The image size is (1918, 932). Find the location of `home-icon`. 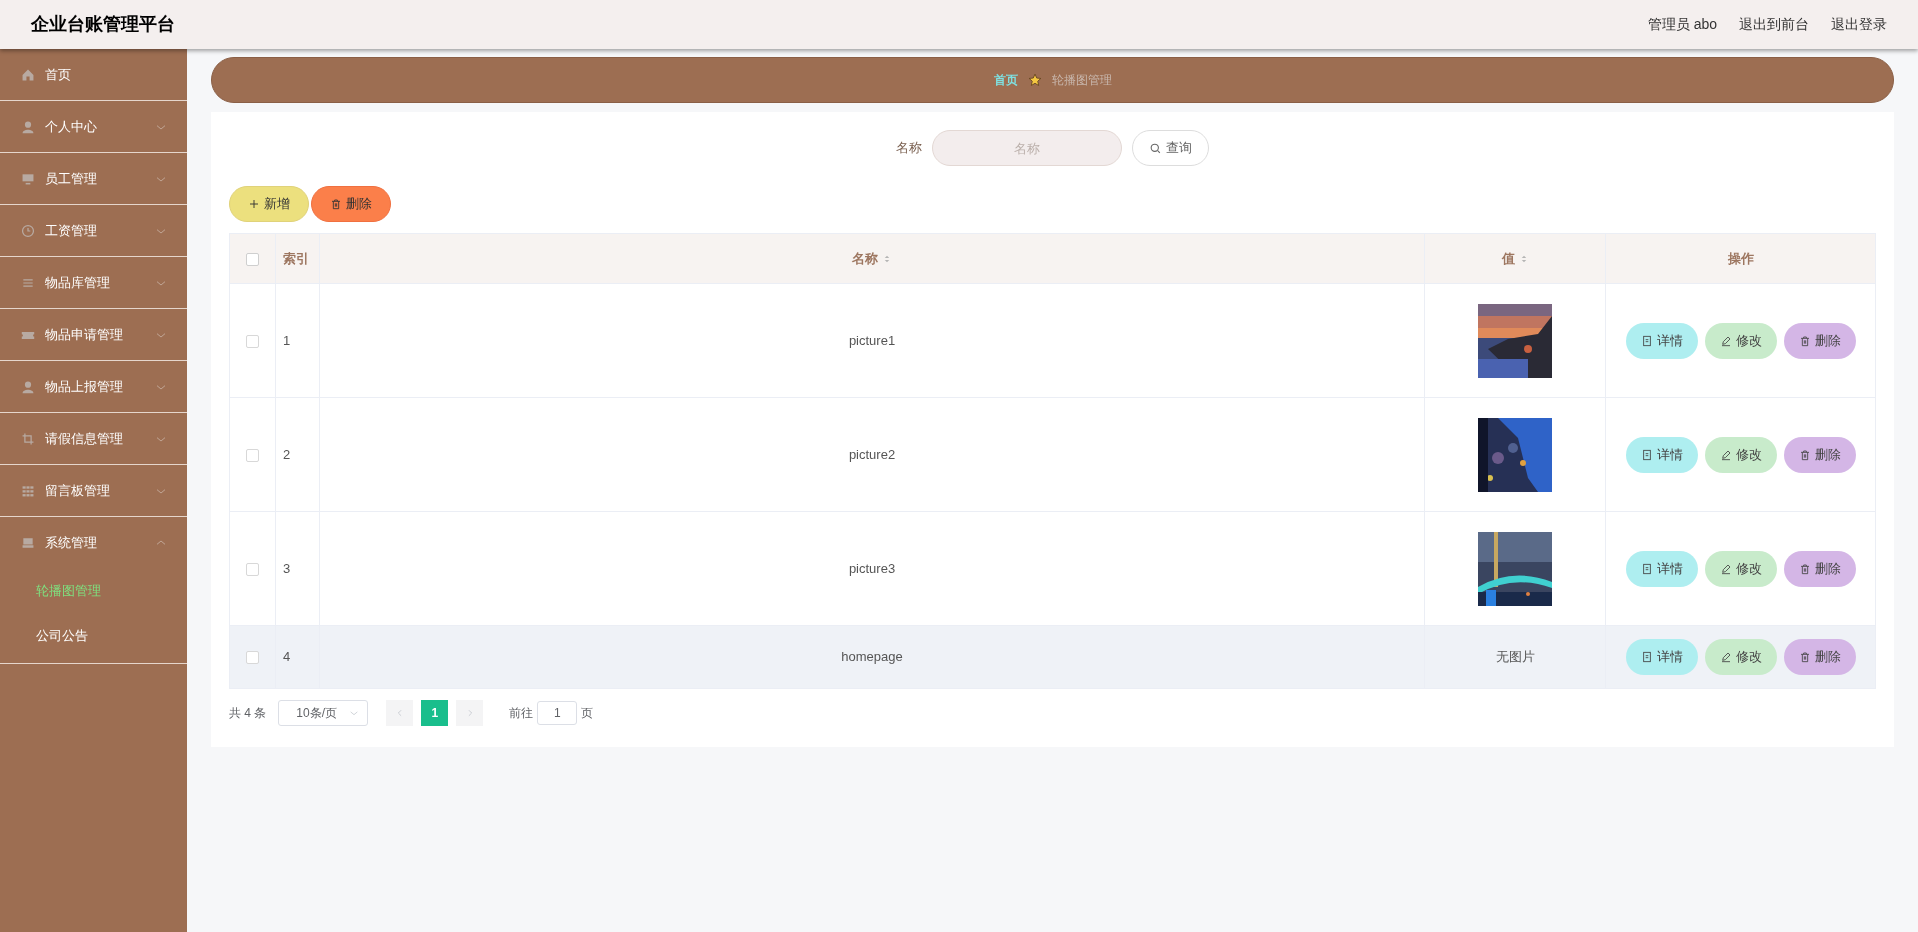

home-icon is located at coordinates (28, 74).